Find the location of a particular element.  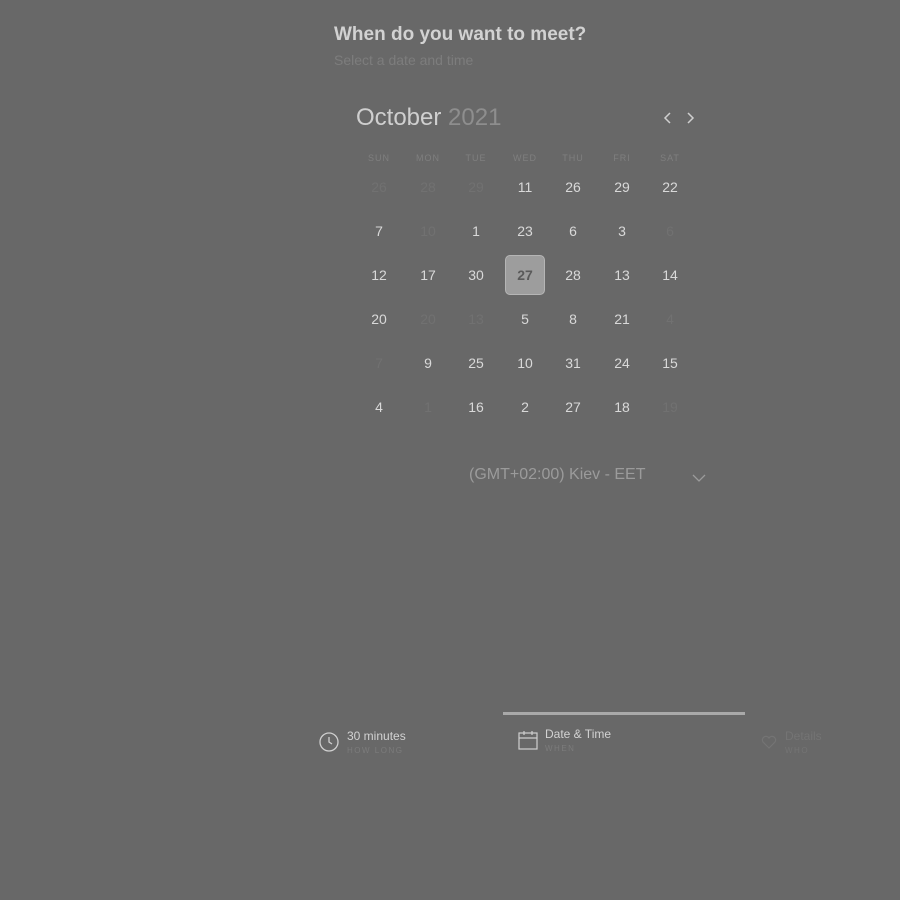

weekday-label: FRI is located at coordinates (622, 158).